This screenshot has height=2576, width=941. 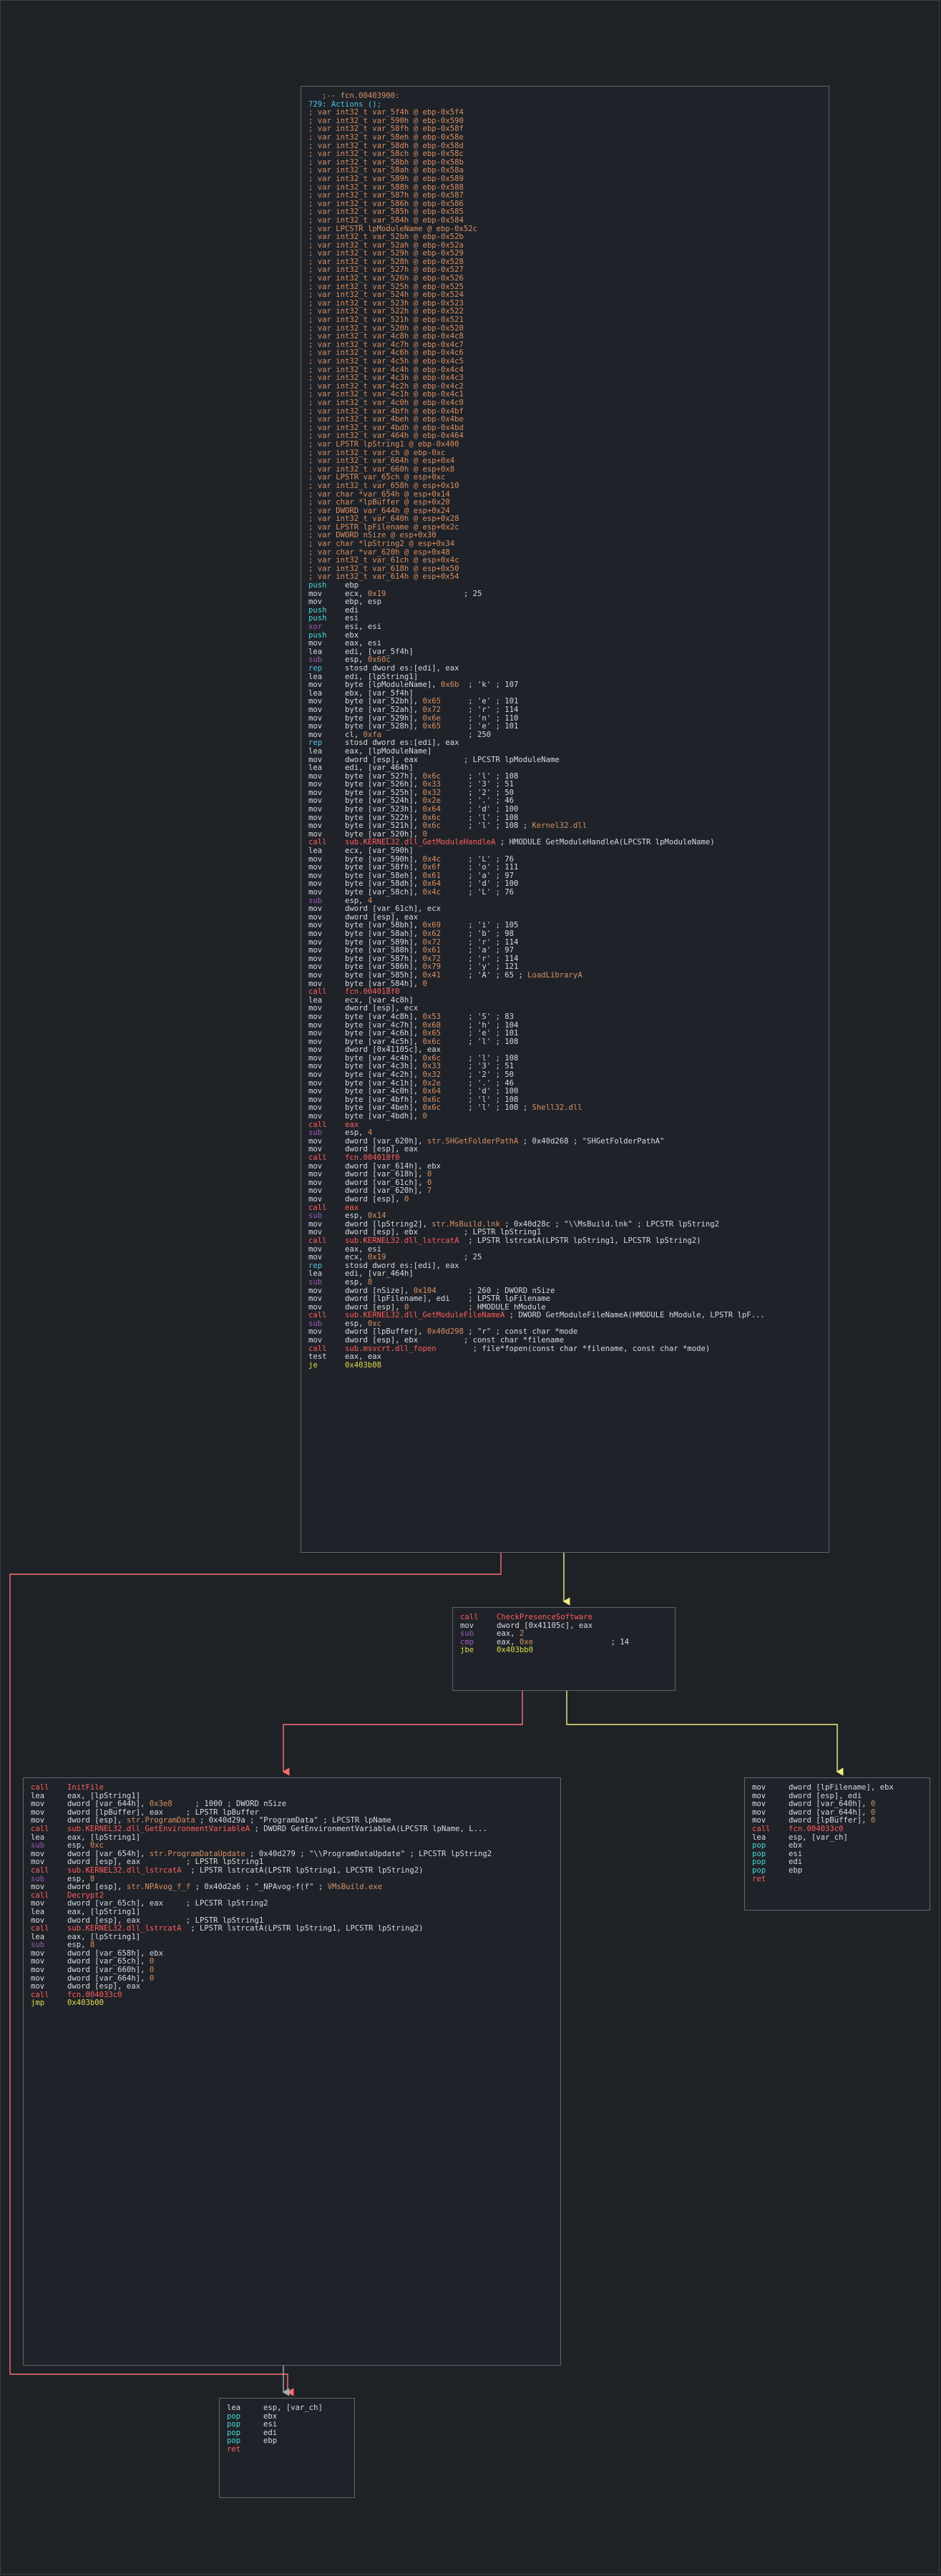 What do you see at coordinates (564, 1274) in the screenshot?
I see `asm-line: lea edi, [var_464h]` at bounding box center [564, 1274].